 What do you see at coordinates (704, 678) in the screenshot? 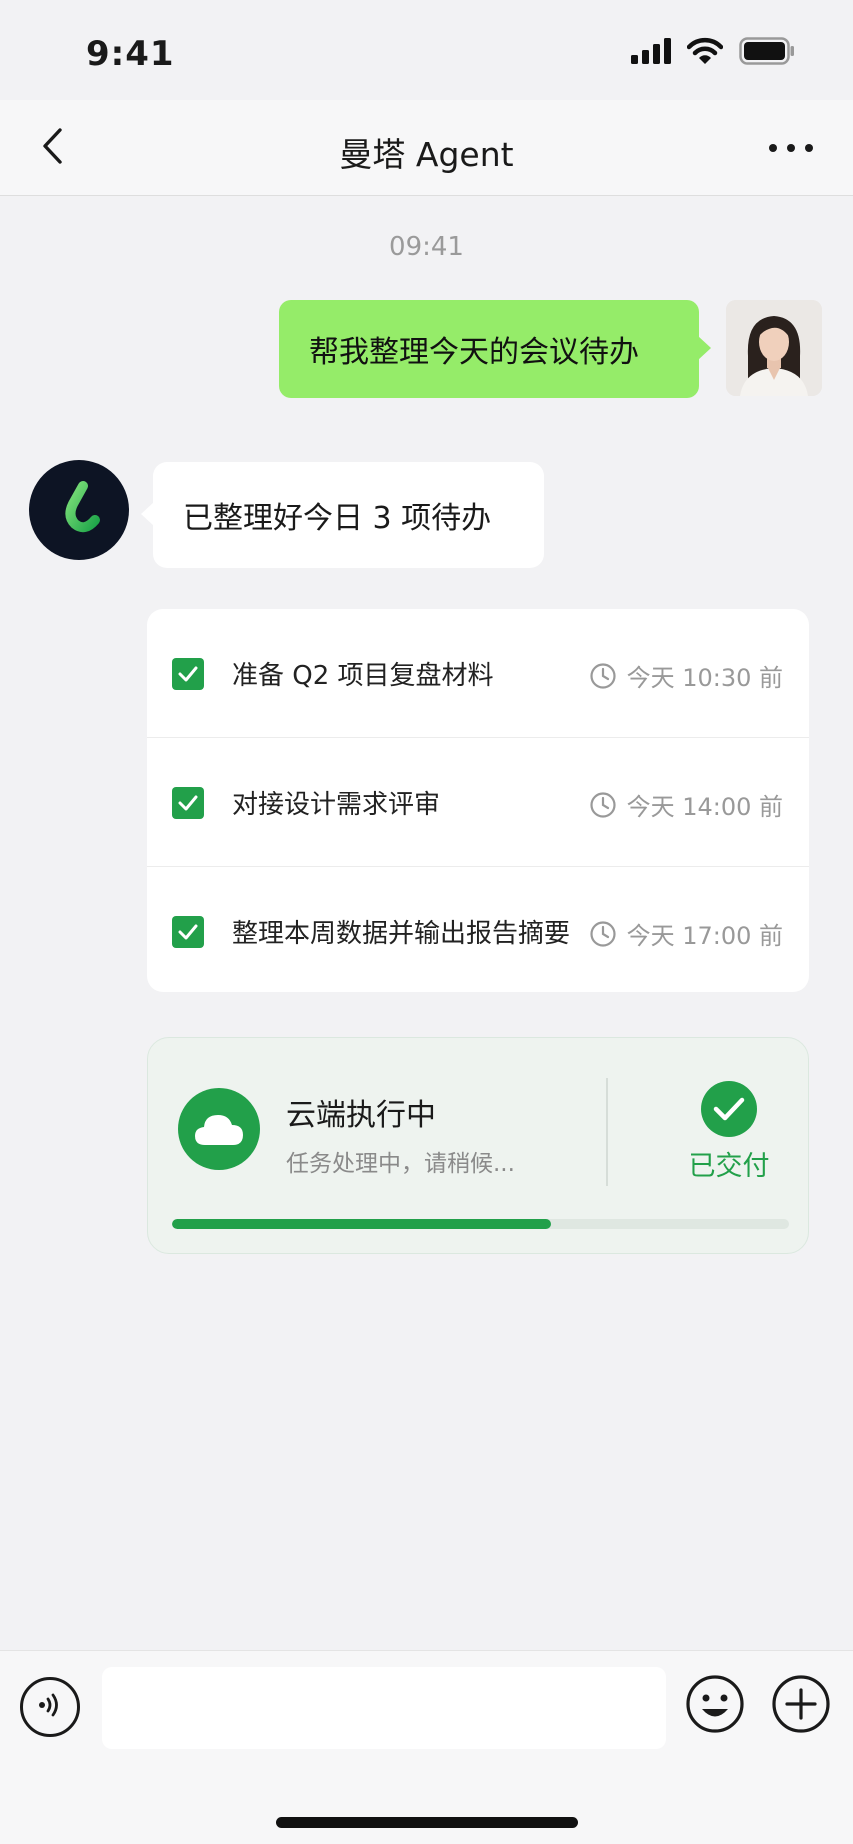
I see `todo-due-text: 今天 10:30 前` at bounding box center [704, 678].